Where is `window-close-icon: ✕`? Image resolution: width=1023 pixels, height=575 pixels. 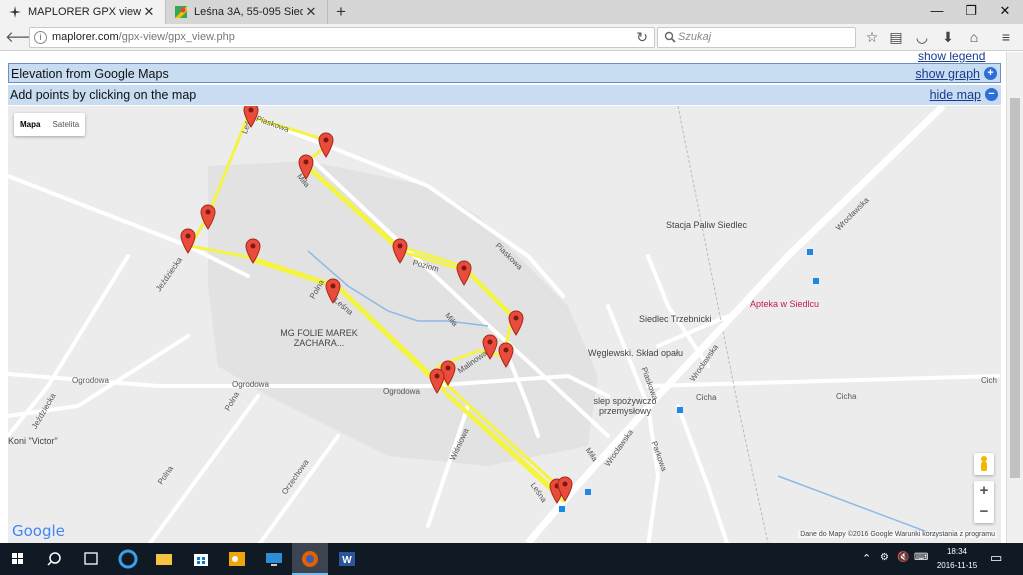 window-close-icon: ✕ is located at coordinates (1005, 11).